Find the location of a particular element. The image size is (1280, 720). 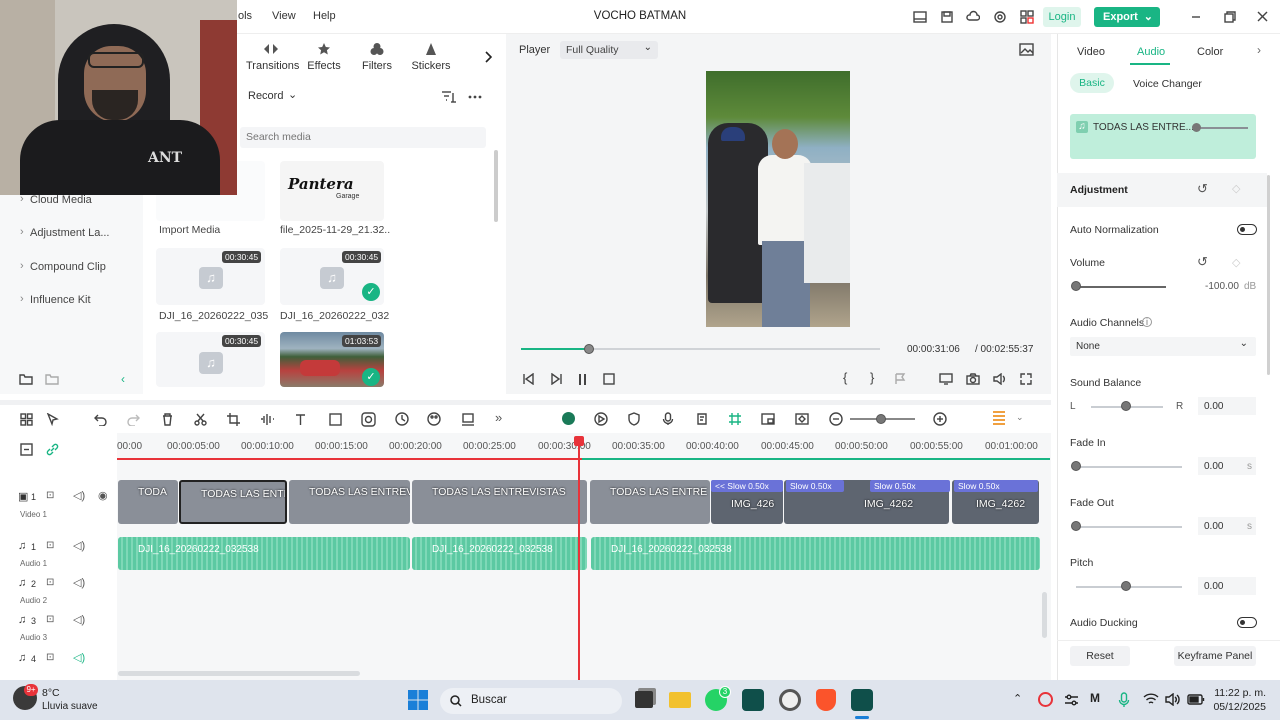

play-icon is located at coordinates (556, 379).